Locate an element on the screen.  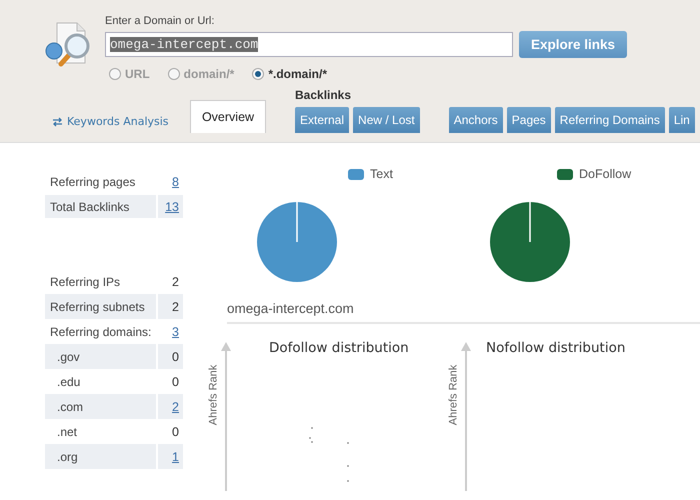
backlinks-tab: New / Lost is located at coordinates (386, 120).